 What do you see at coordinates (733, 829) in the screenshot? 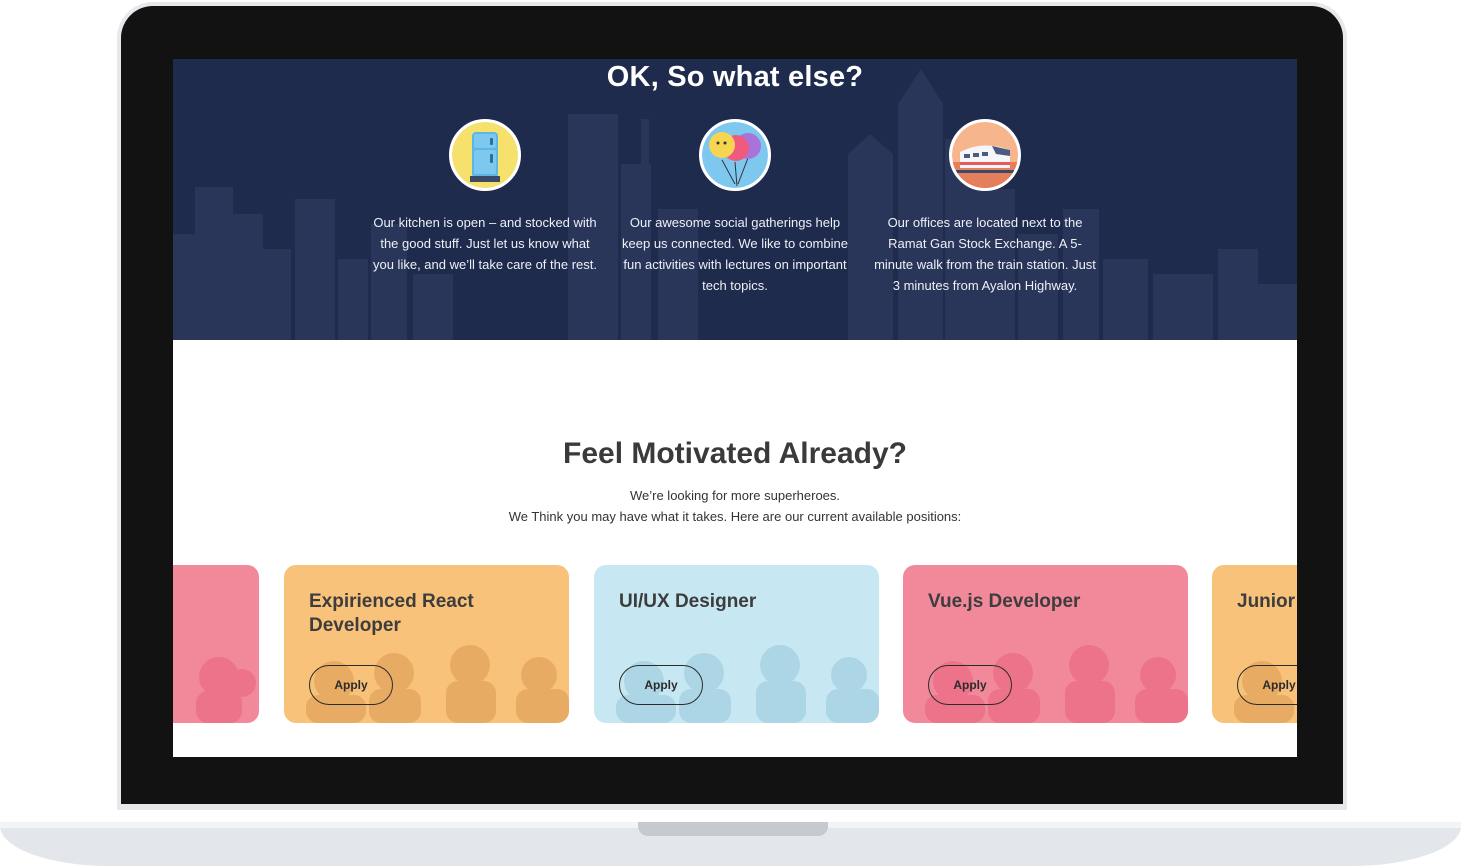
I see `laptop-notch` at bounding box center [733, 829].